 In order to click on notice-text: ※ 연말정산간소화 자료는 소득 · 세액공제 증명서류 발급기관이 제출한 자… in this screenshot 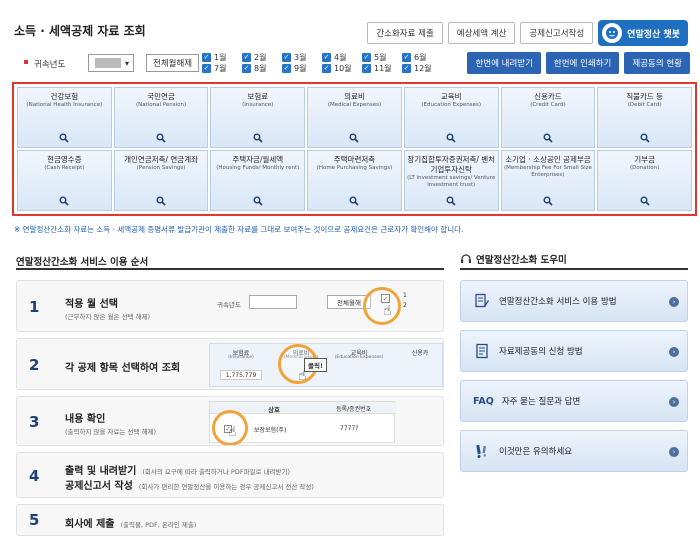, I will do `click(239, 229)`.